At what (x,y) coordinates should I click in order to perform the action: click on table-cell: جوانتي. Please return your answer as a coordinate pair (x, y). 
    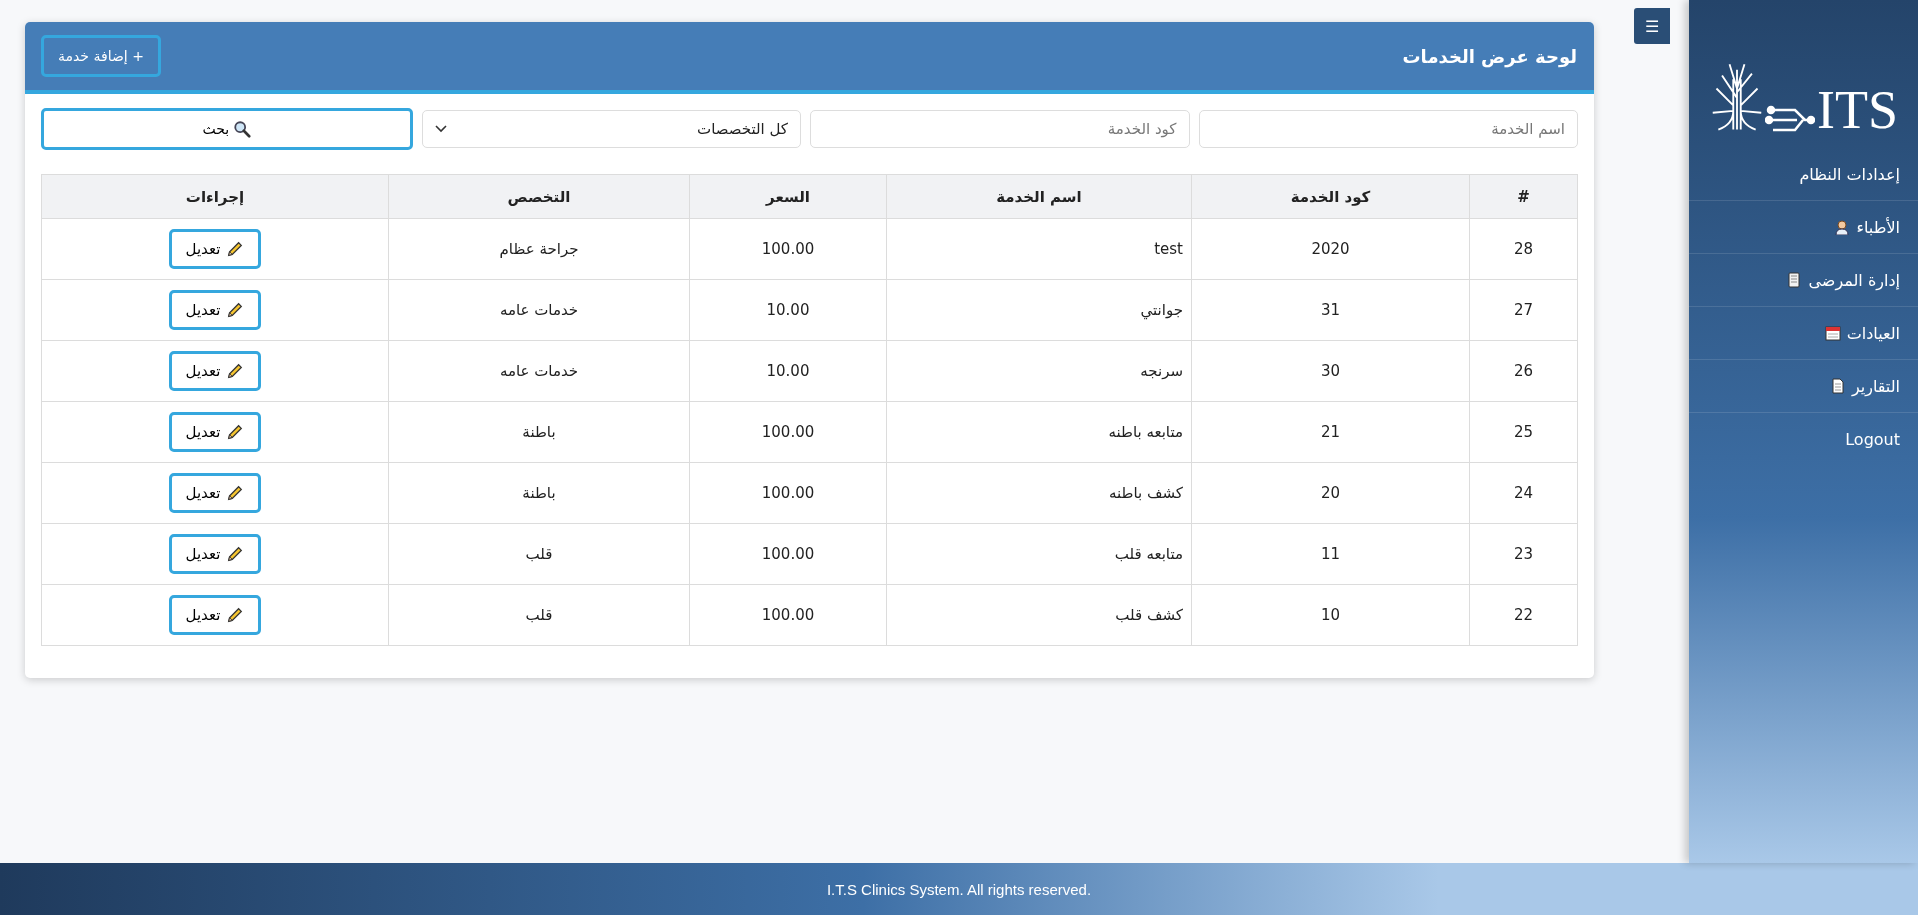
    Looking at the image, I should click on (1039, 310).